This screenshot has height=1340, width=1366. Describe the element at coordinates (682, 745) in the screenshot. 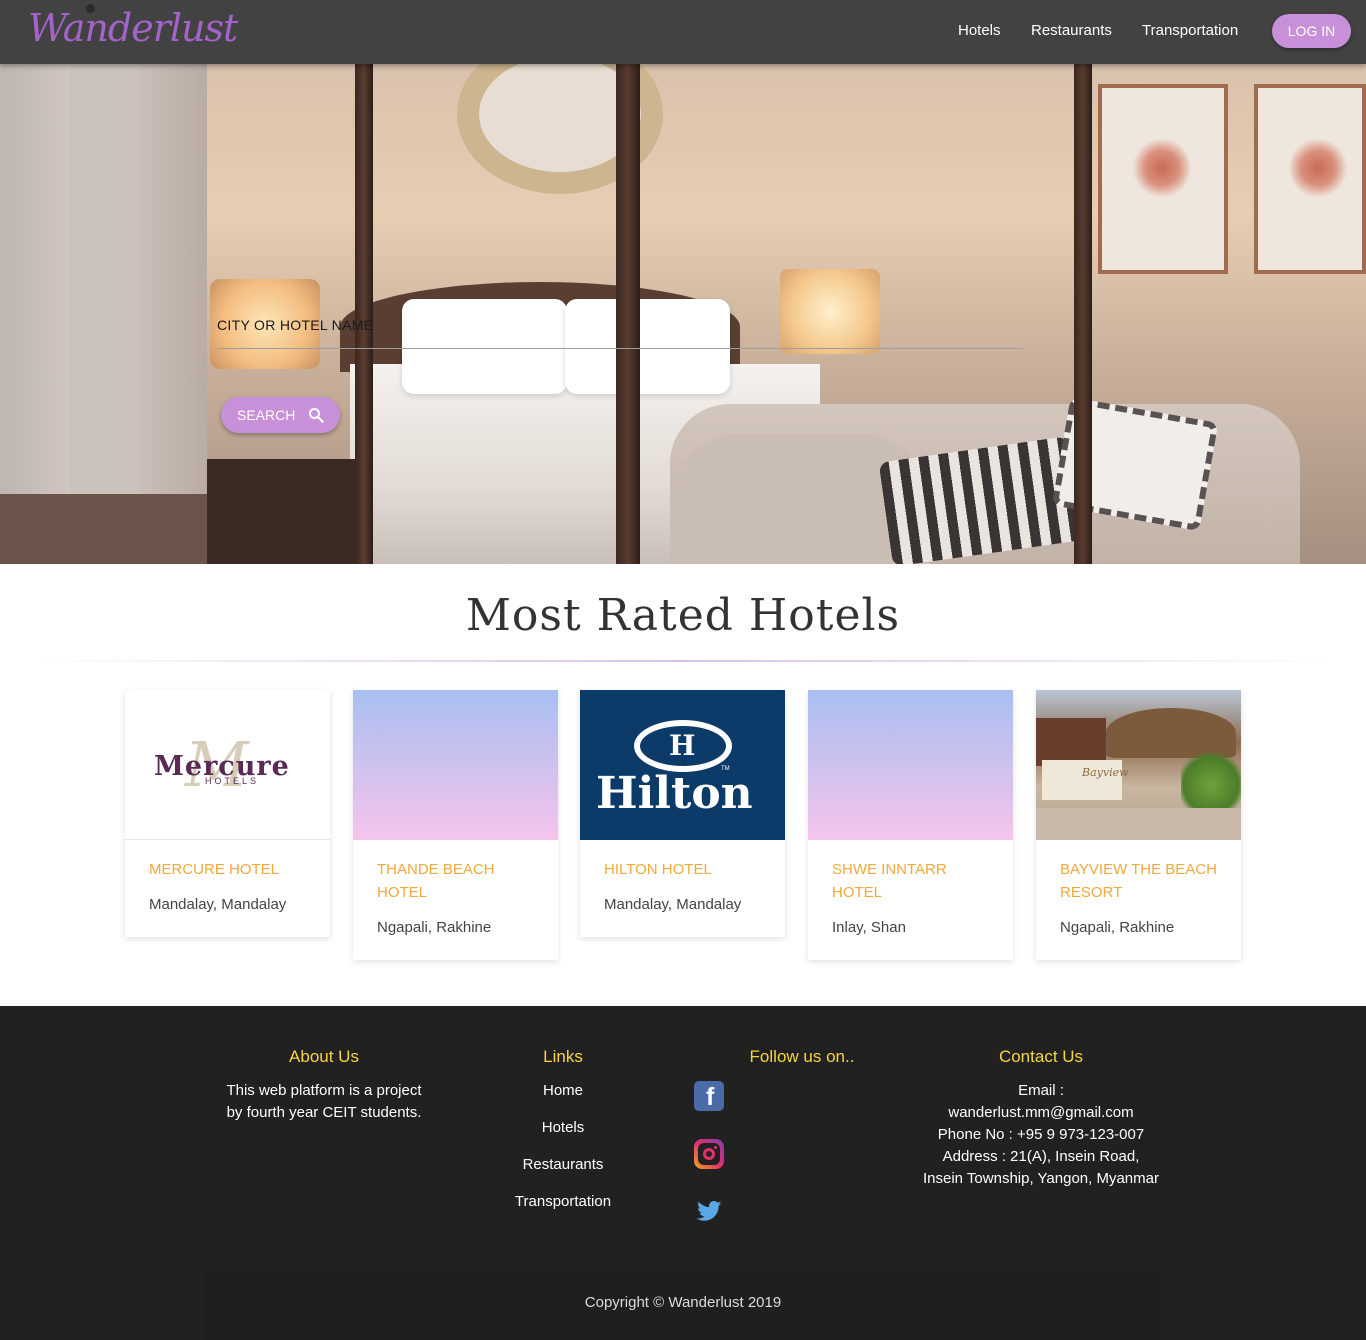

I see `hilton-logo-mark: H` at that location.